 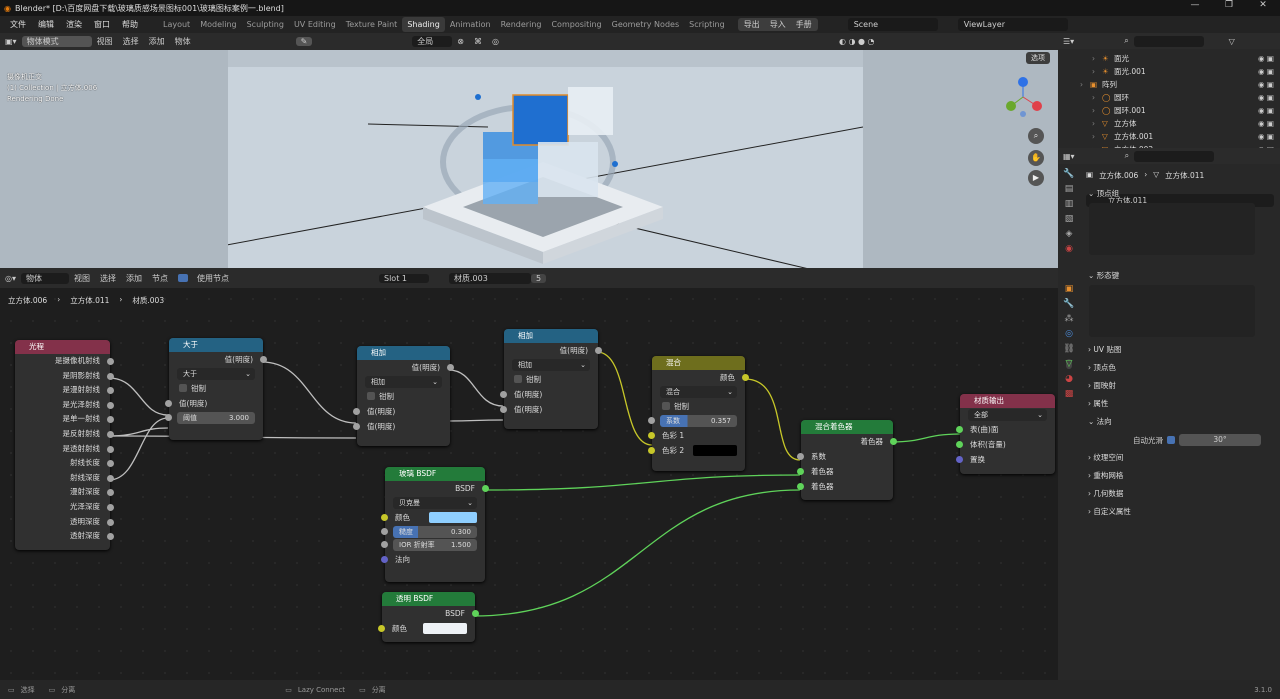 What do you see at coordinates (82, 278) in the screenshot?
I see `node-menu-view: 视图` at bounding box center [82, 278].